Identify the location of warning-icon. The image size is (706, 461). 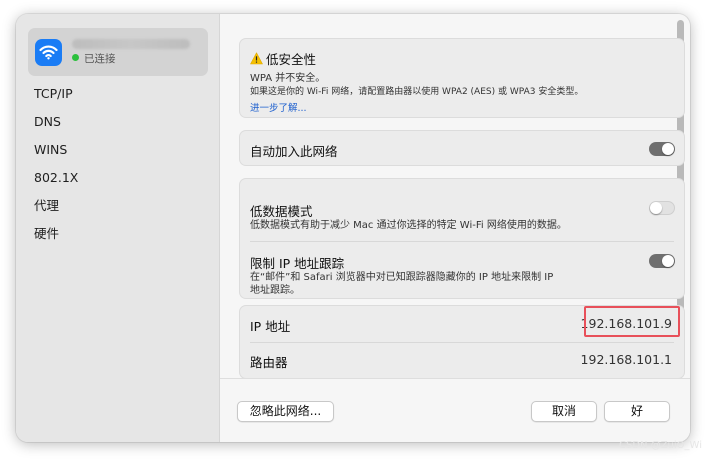
(256, 58).